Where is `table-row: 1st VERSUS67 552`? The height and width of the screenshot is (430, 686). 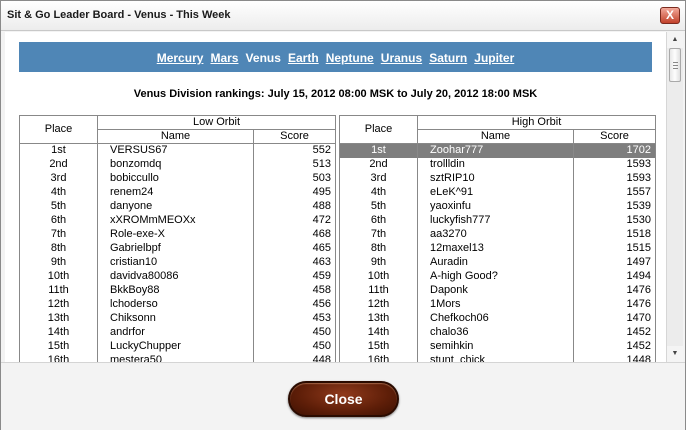 table-row: 1st VERSUS67 552 is located at coordinates (177, 150).